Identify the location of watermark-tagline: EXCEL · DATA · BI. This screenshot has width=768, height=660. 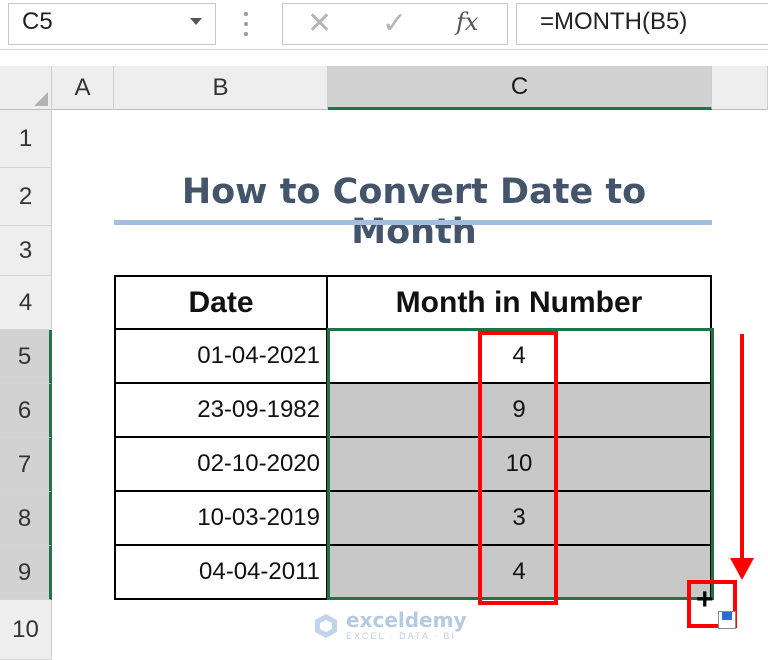
(401, 636).